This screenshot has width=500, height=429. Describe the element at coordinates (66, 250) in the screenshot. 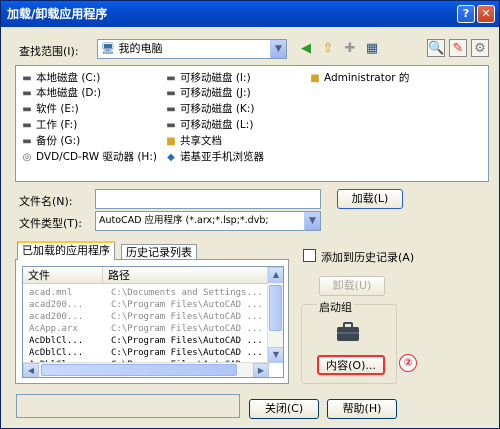

I see `tab-loaded-apps: 已加载的应用程序` at that location.